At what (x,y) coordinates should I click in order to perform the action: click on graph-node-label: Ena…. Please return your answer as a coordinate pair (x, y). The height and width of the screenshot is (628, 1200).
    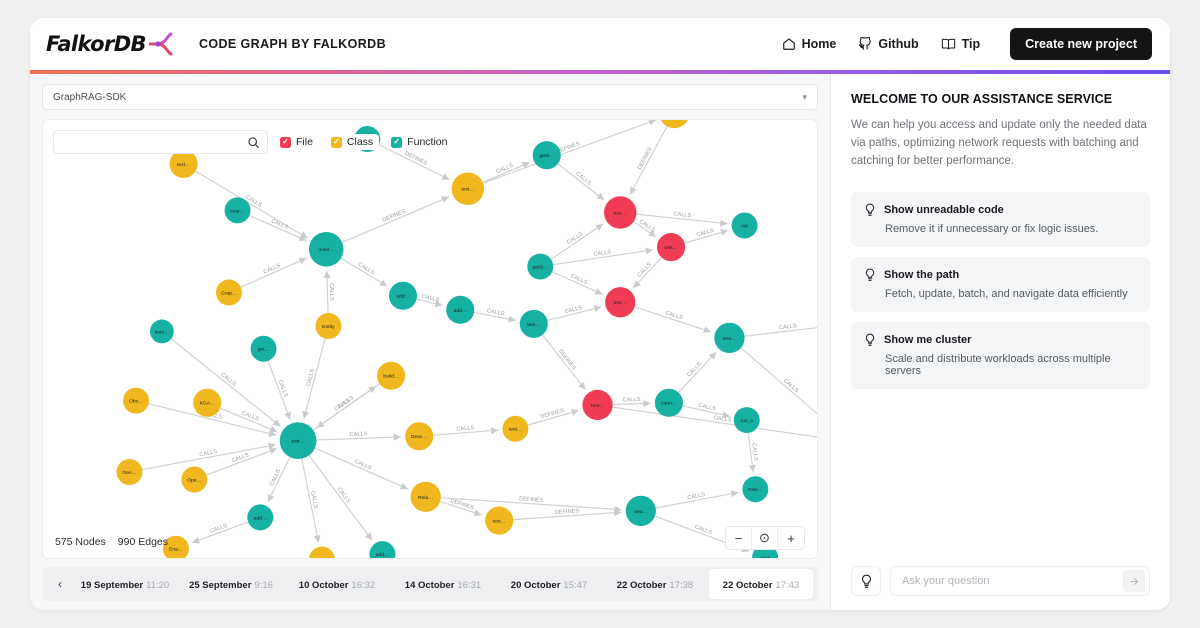
    Looking at the image, I should click on (176, 550).